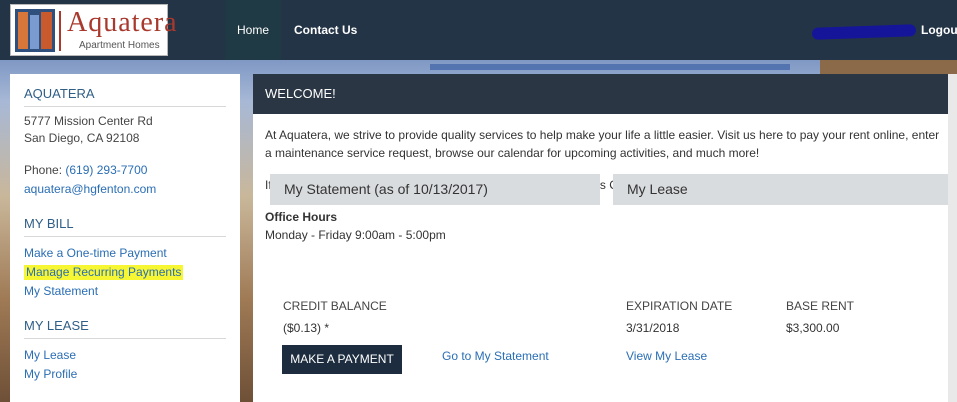 Image resolution: width=957 pixels, height=402 pixels. What do you see at coordinates (125, 328) in the screenshot?
I see `my-lease-heading: MY LEASE` at bounding box center [125, 328].